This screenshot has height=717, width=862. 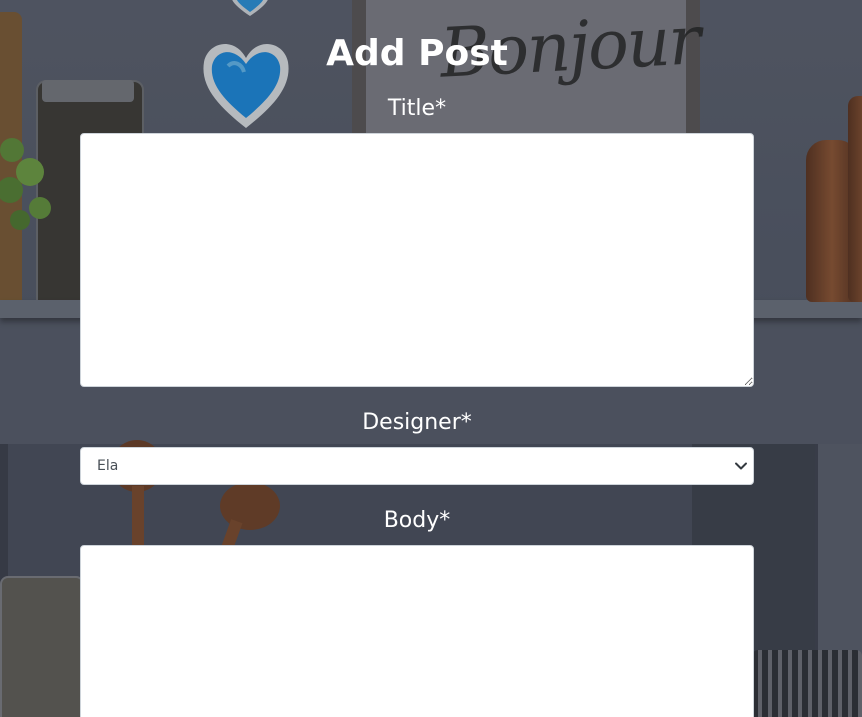 What do you see at coordinates (417, 422) in the screenshot?
I see `designer-label: Designer*` at bounding box center [417, 422].